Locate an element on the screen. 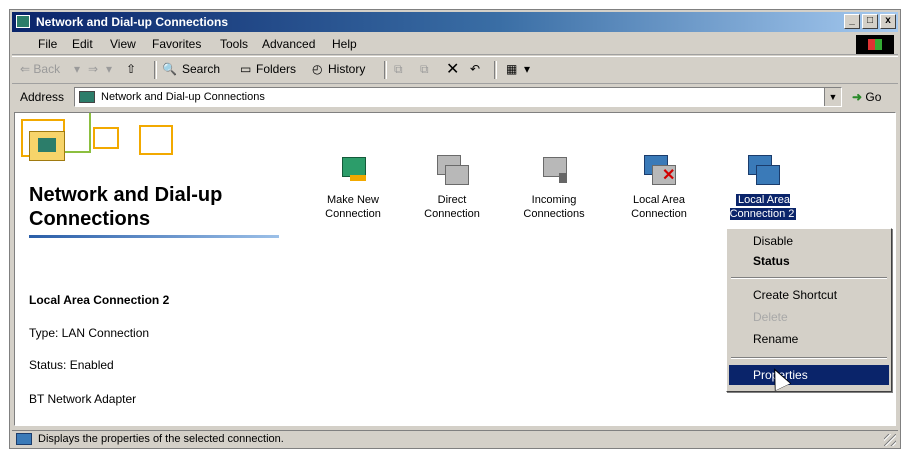 The width and height of the screenshot is (907, 454). menu-help: Help is located at coordinates (344, 44).